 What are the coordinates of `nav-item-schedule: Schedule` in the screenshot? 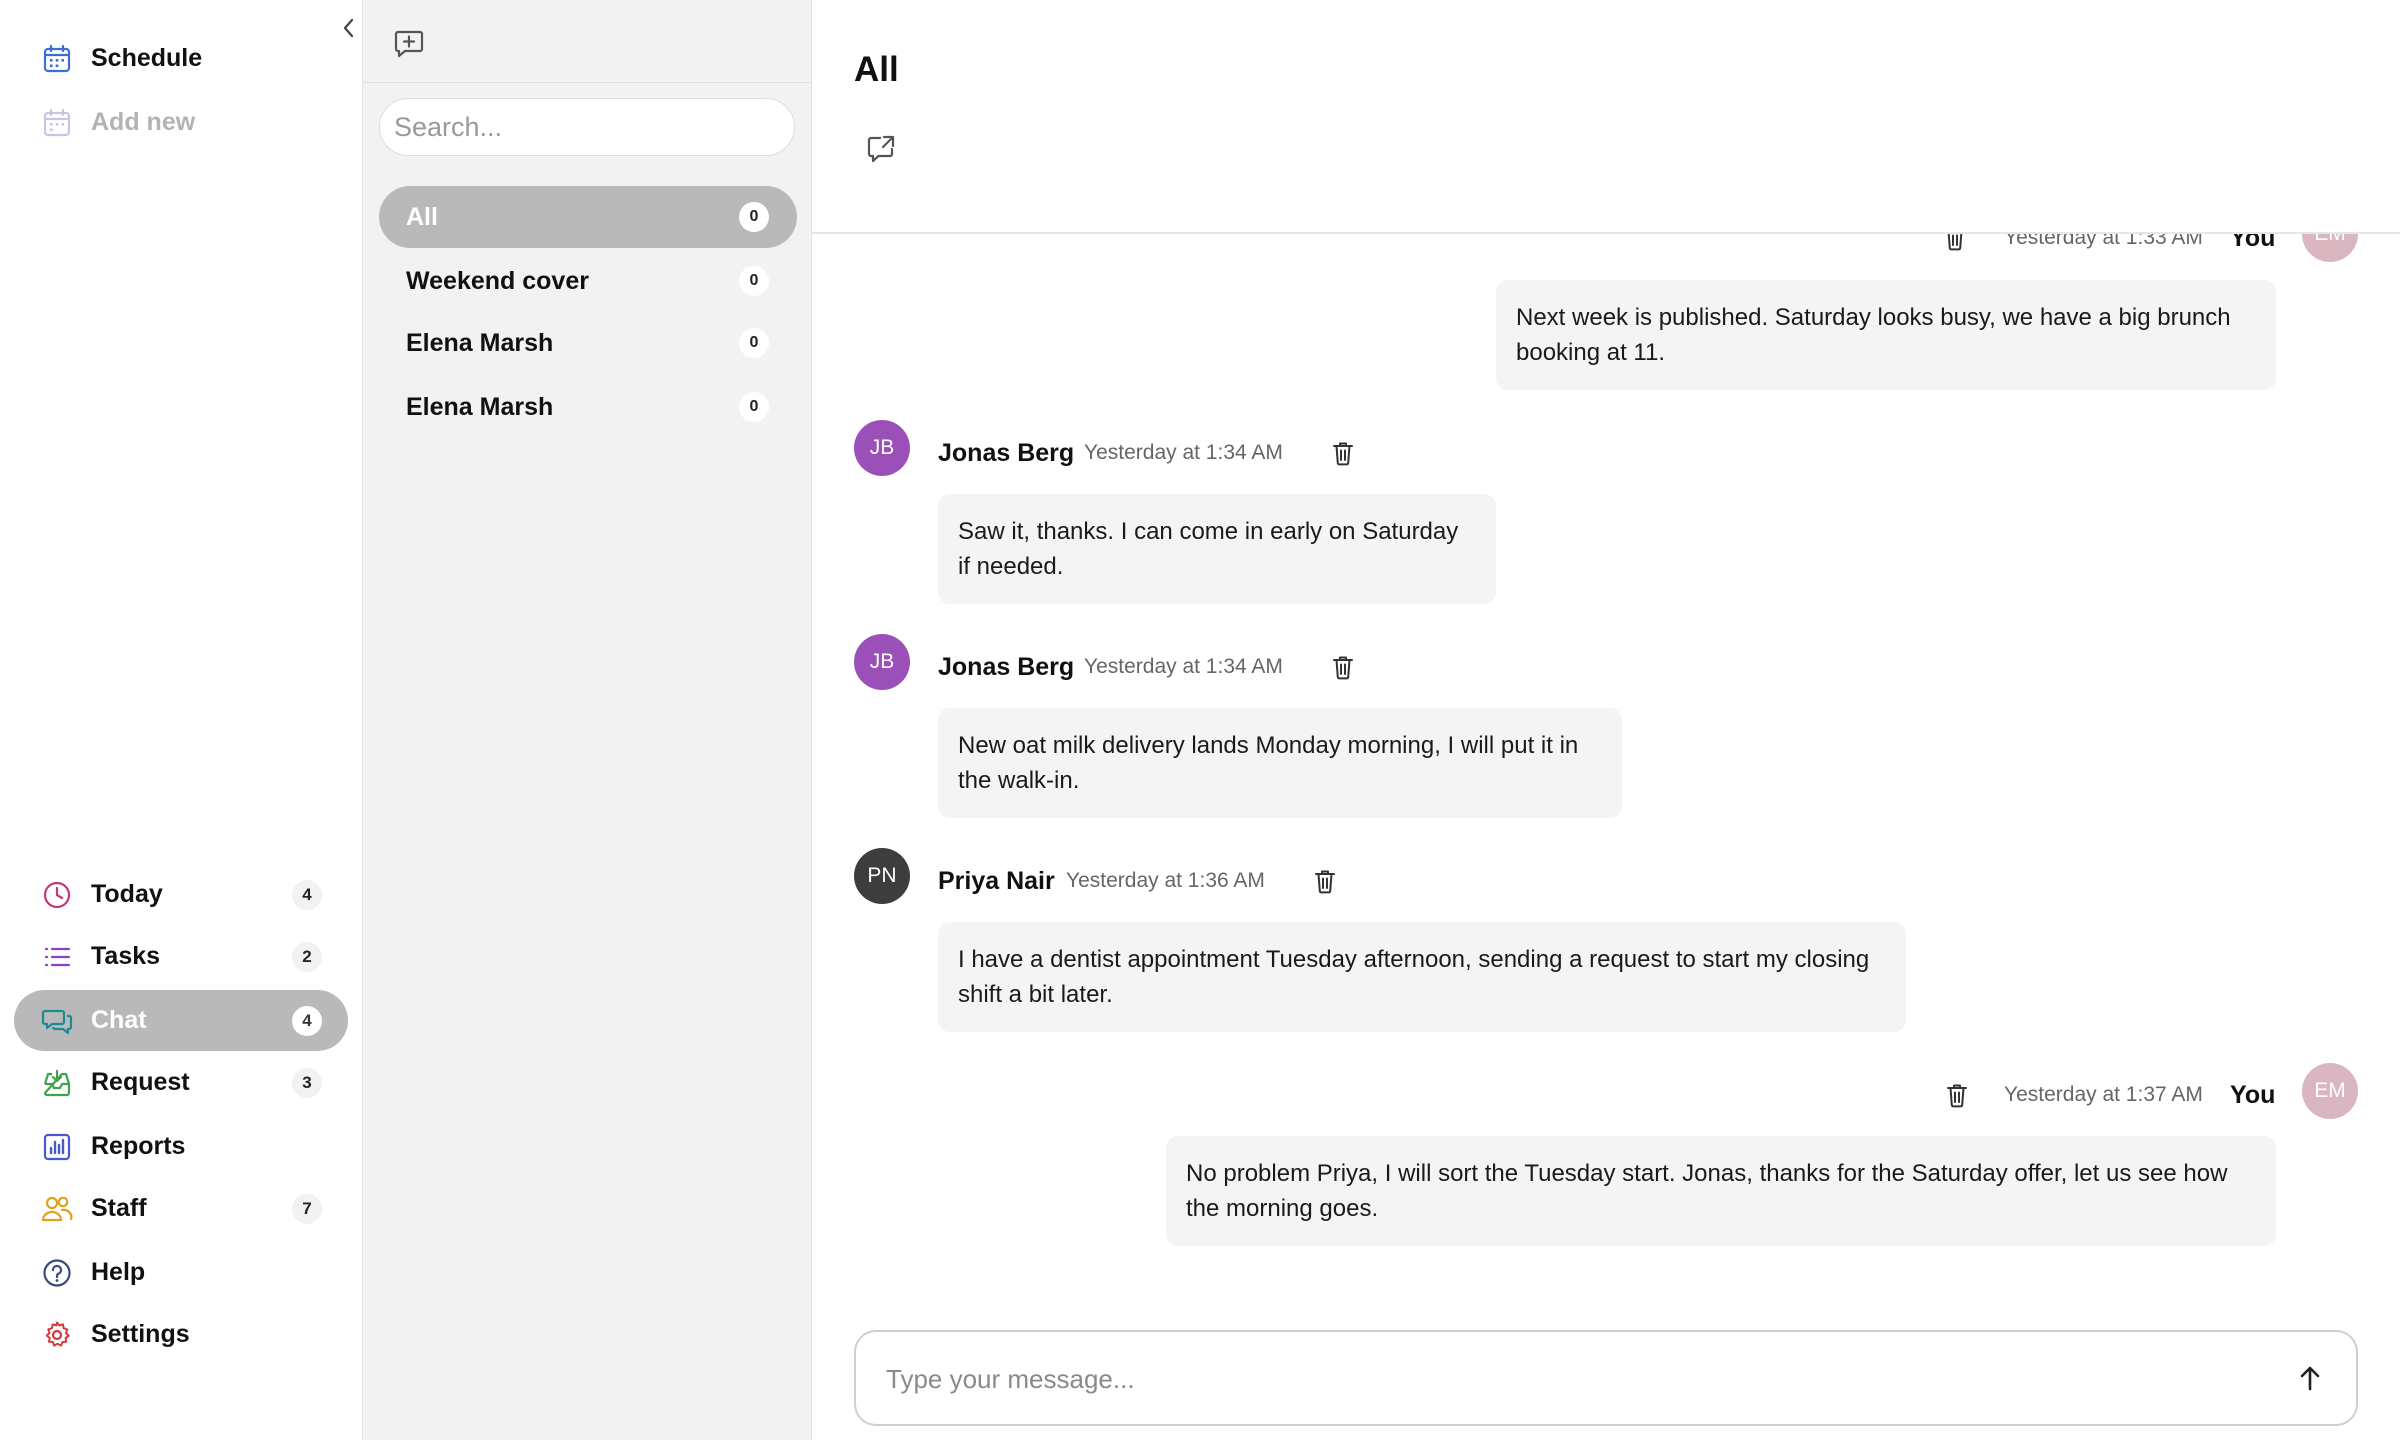 It's located at (181, 58).